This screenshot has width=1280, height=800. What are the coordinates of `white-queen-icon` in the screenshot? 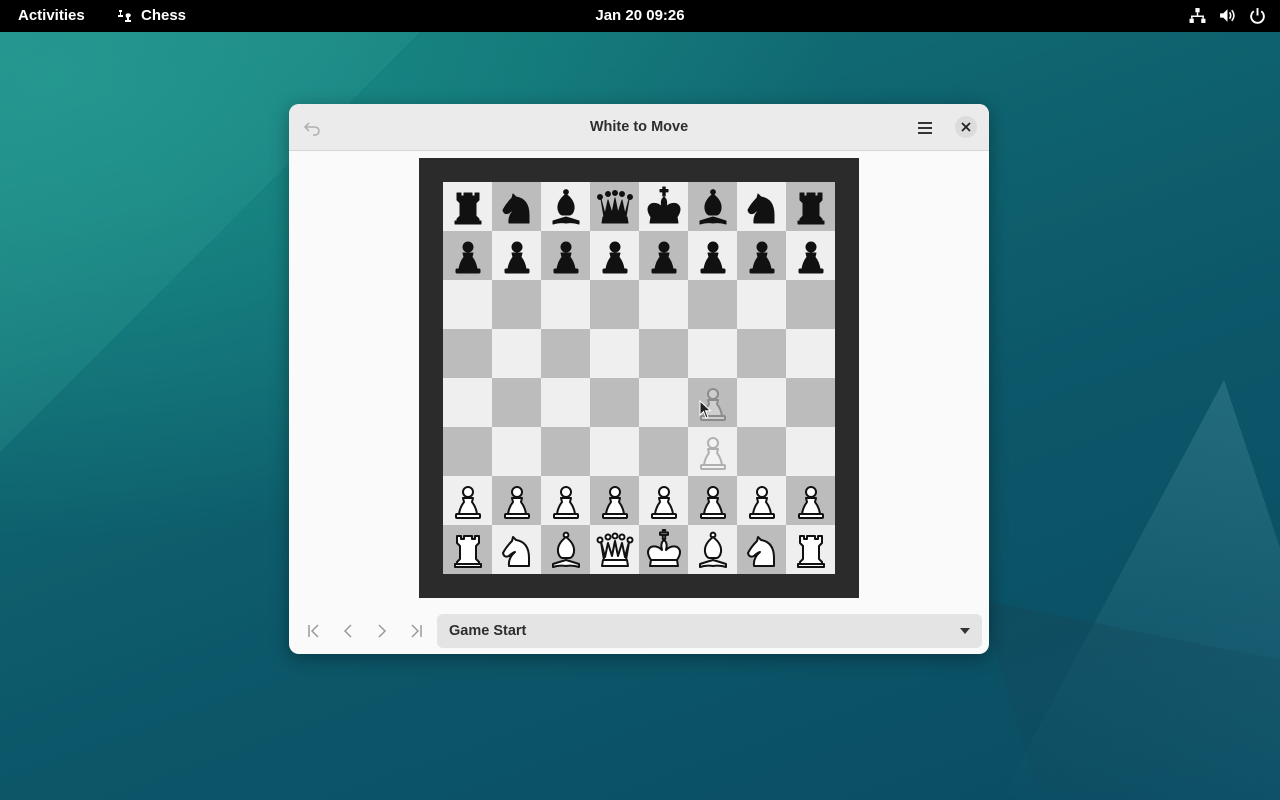 It's located at (615, 550).